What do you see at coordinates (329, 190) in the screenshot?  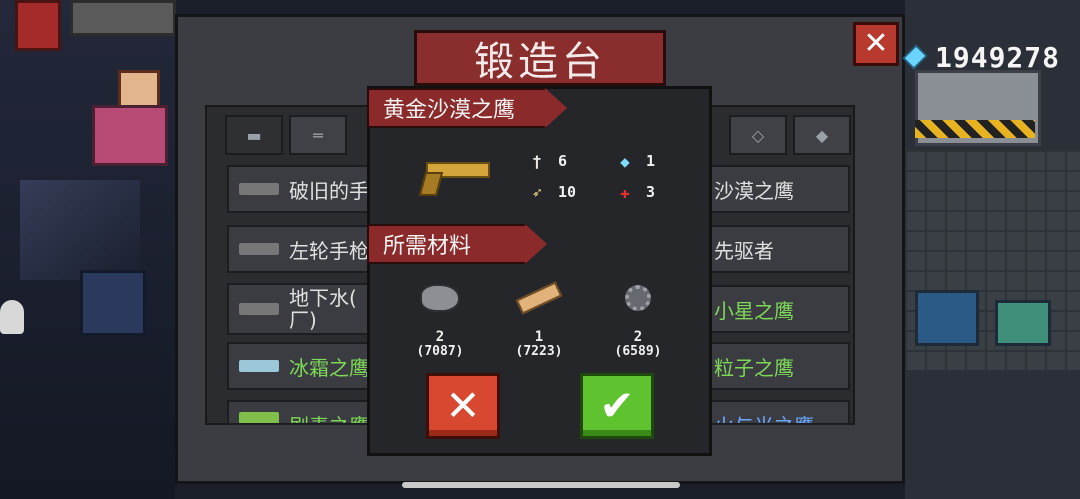 I see `weapon-name: 破旧的手` at bounding box center [329, 190].